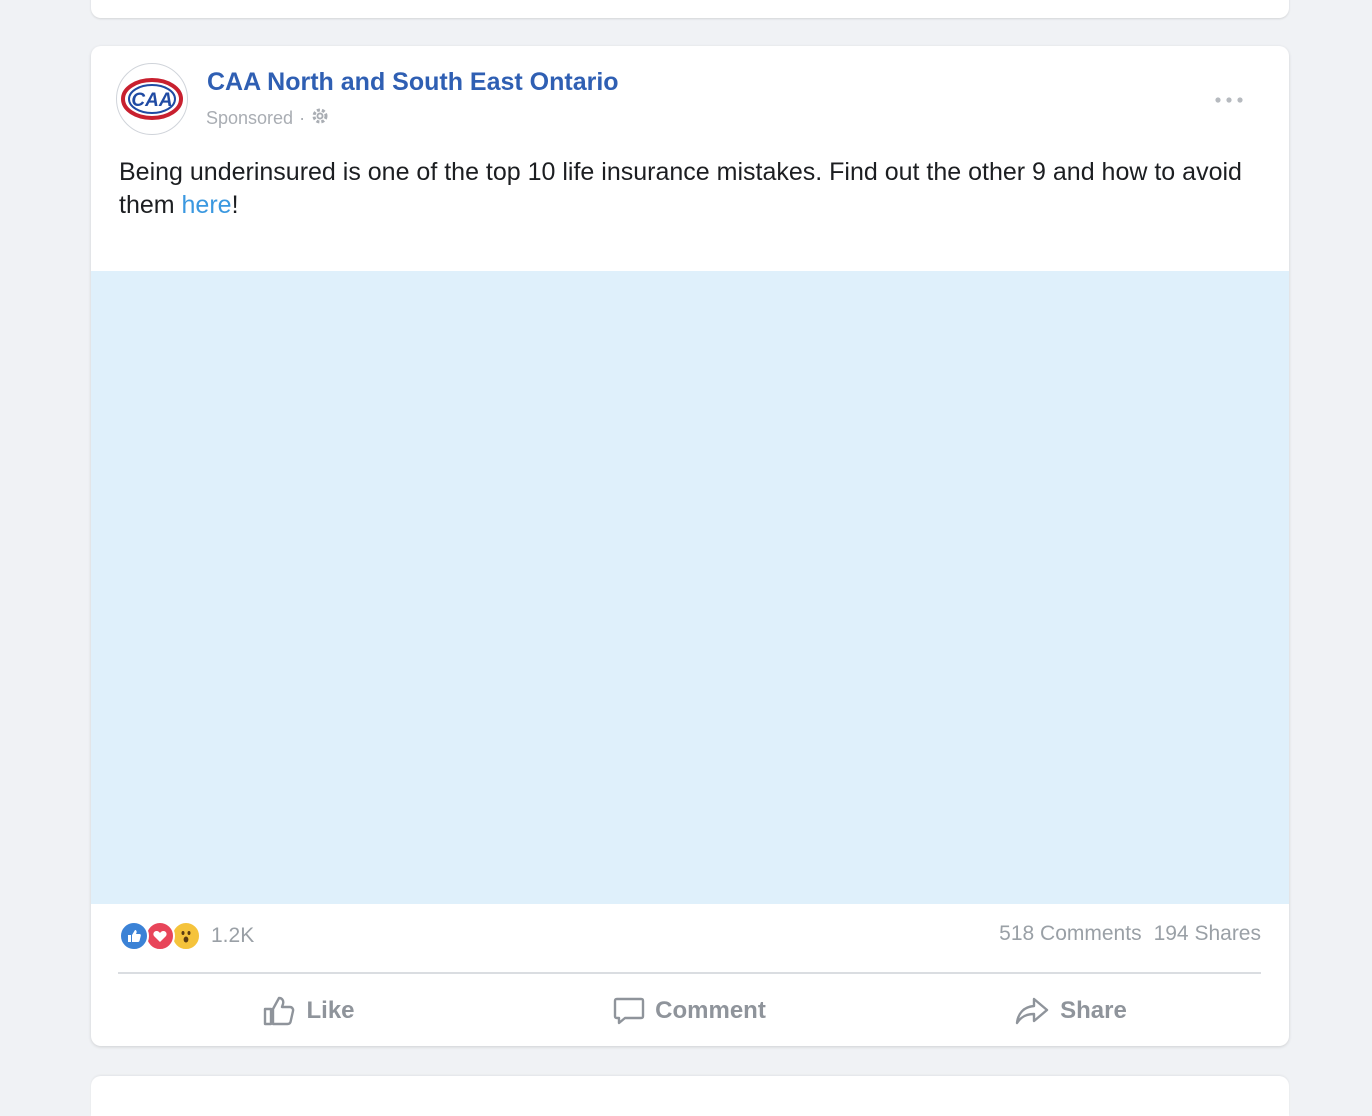 Image resolution: width=1372 pixels, height=1116 pixels. I want to click on post-link-here: here, so click(207, 205).